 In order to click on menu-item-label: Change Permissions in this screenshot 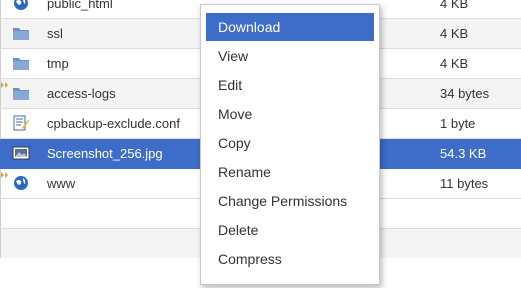, I will do `click(283, 201)`.